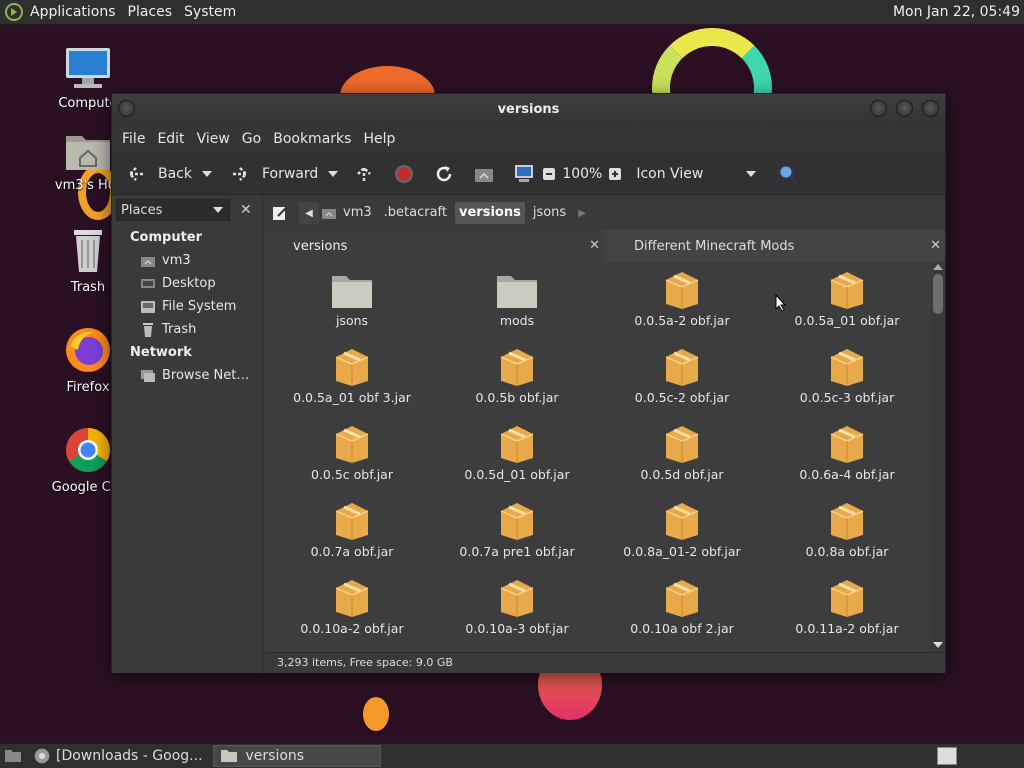  Describe the element at coordinates (615, 174) in the screenshot. I see `zoom-in-icon` at that location.